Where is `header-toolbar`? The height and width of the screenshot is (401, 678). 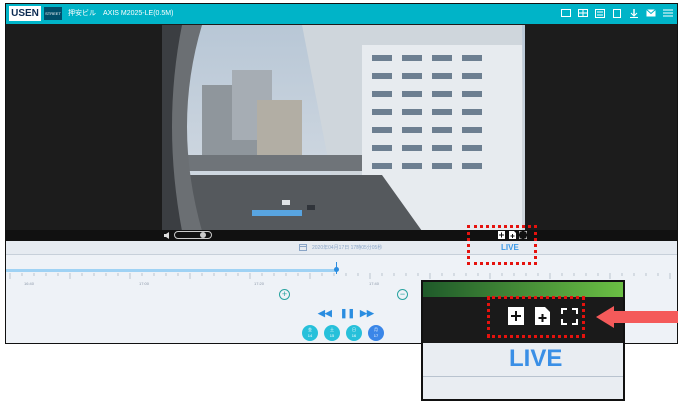
header-toolbar is located at coordinates (617, 14).